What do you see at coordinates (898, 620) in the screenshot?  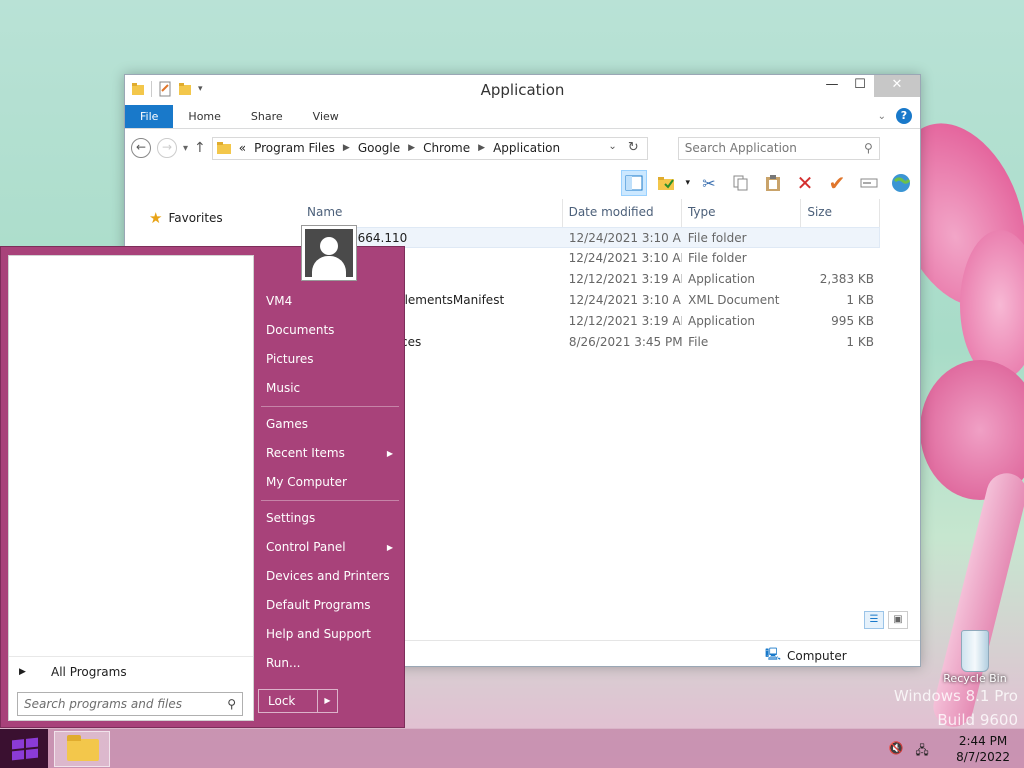 I see `large-icons-view-button: ▣` at bounding box center [898, 620].